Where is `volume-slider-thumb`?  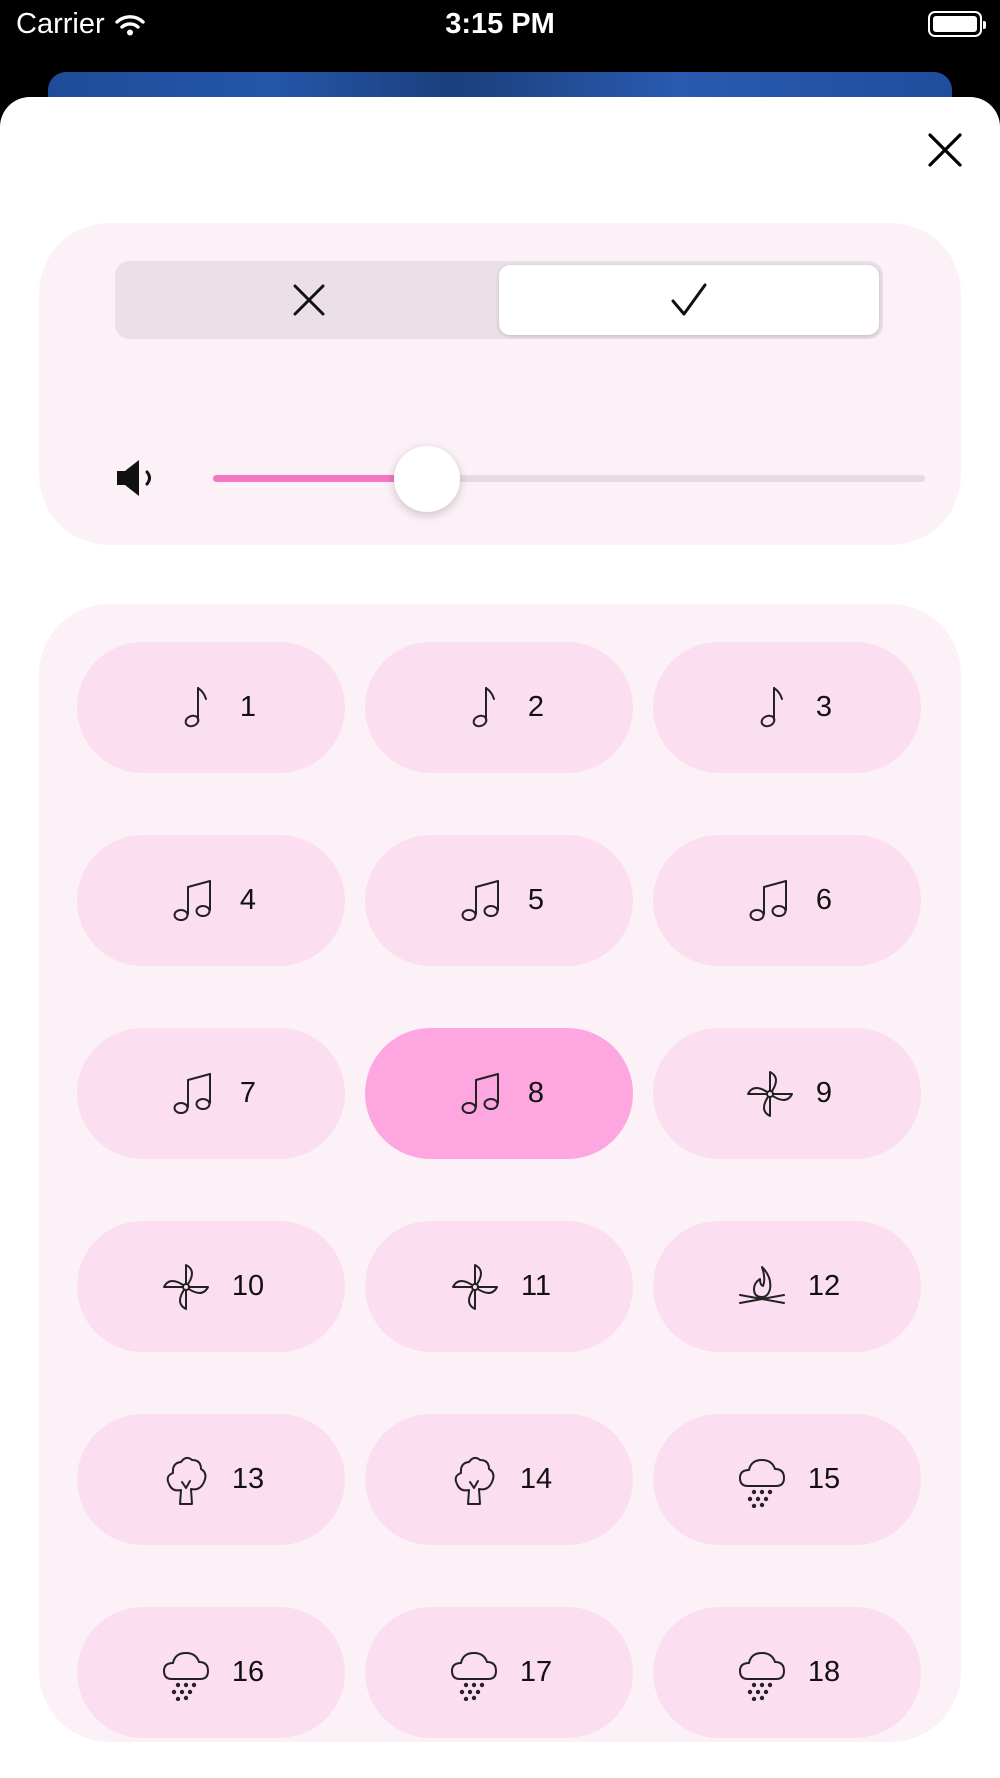
volume-slider-thumb is located at coordinates (426, 479).